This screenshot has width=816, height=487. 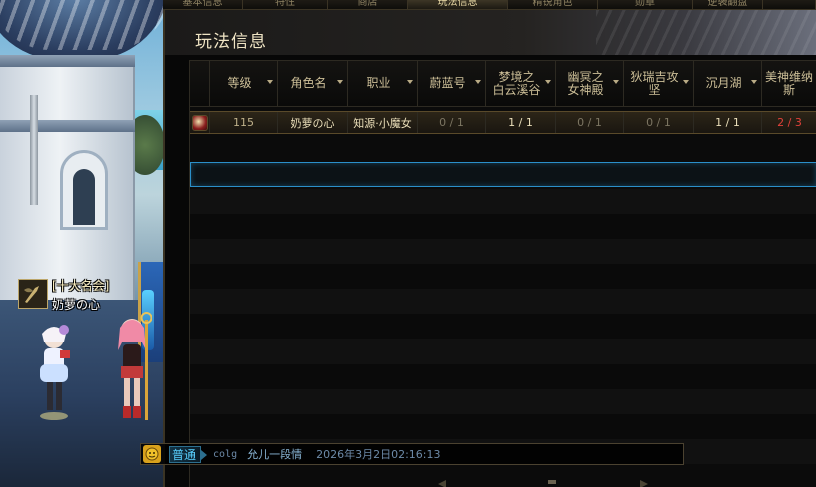 What do you see at coordinates (275, 454) in the screenshot?
I see `chat-message-text: 允儿一段情` at bounding box center [275, 454].